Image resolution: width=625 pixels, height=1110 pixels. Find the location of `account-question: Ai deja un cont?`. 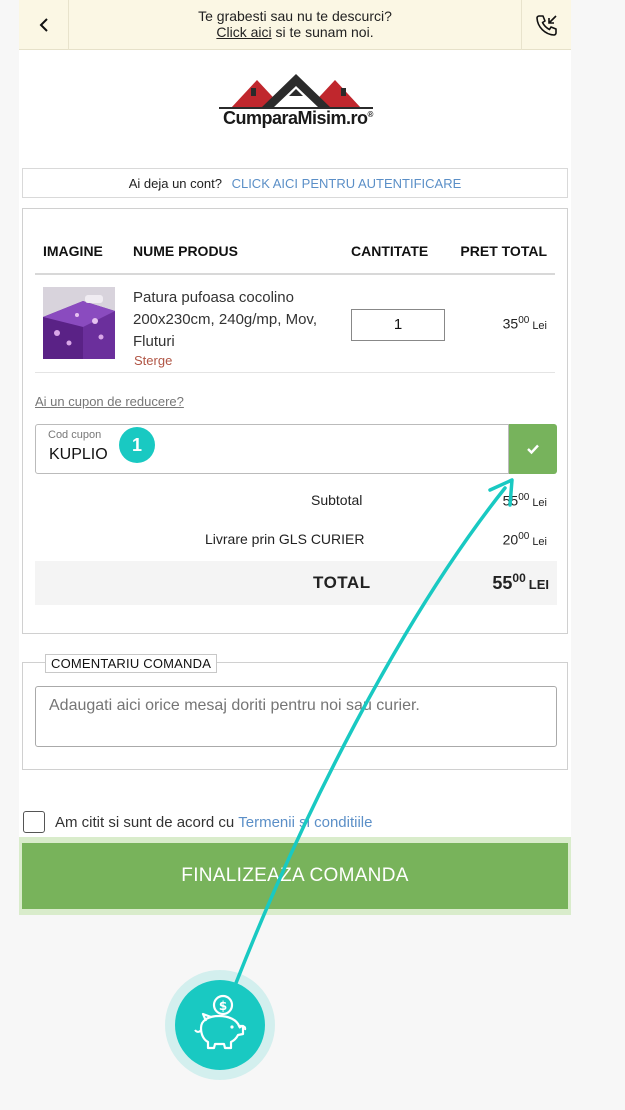

account-question: Ai deja un cont? is located at coordinates (175, 183).